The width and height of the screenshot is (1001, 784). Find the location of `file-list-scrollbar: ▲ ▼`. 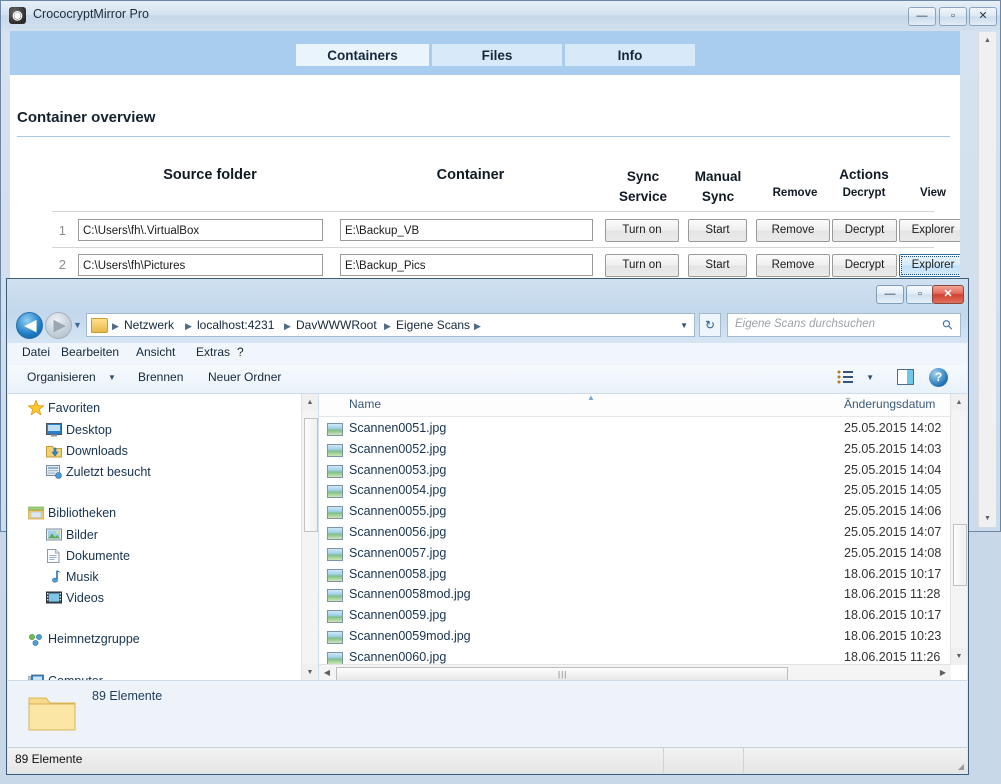

file-list-scrollbar: ▲ ▼ is located at coordinates (958, 529).